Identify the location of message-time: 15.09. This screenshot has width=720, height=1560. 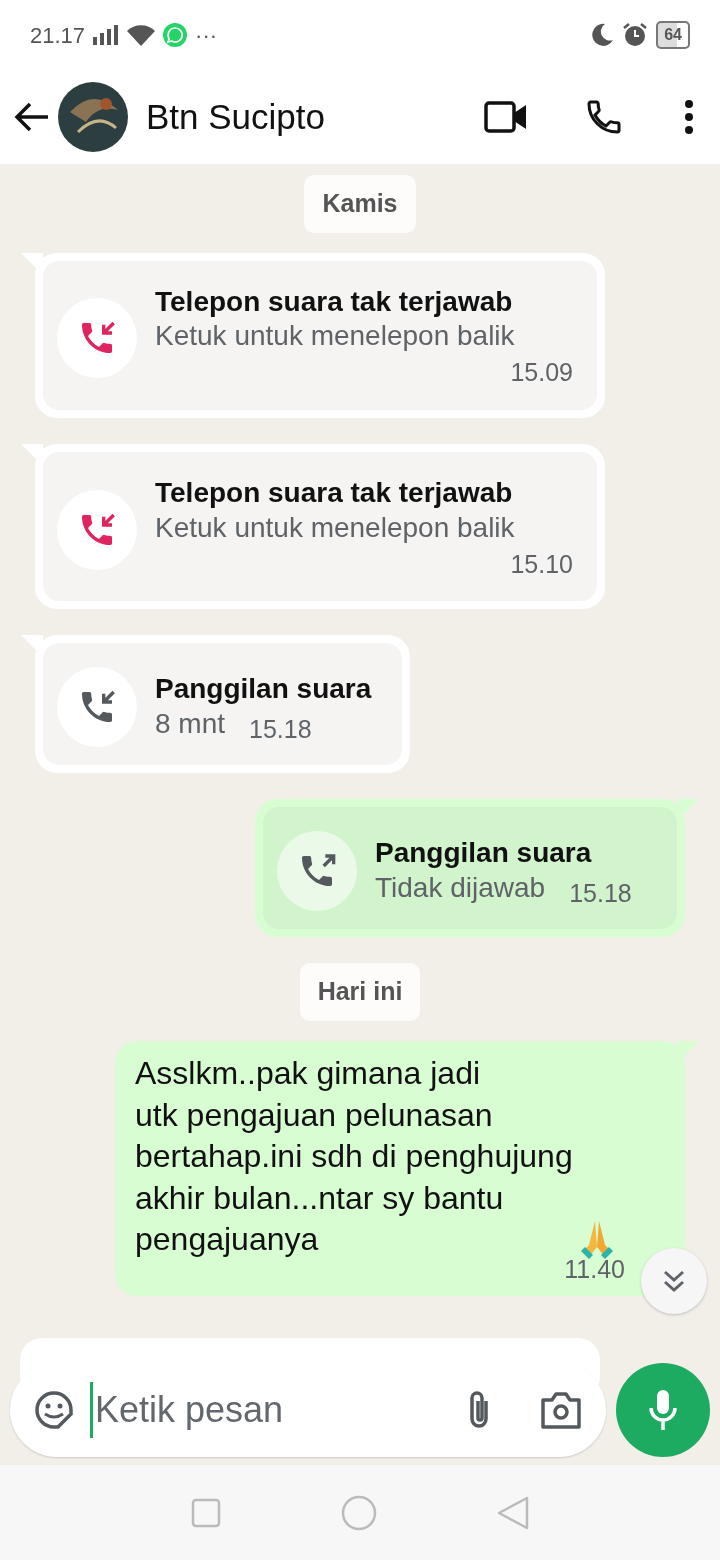
(541, 373).